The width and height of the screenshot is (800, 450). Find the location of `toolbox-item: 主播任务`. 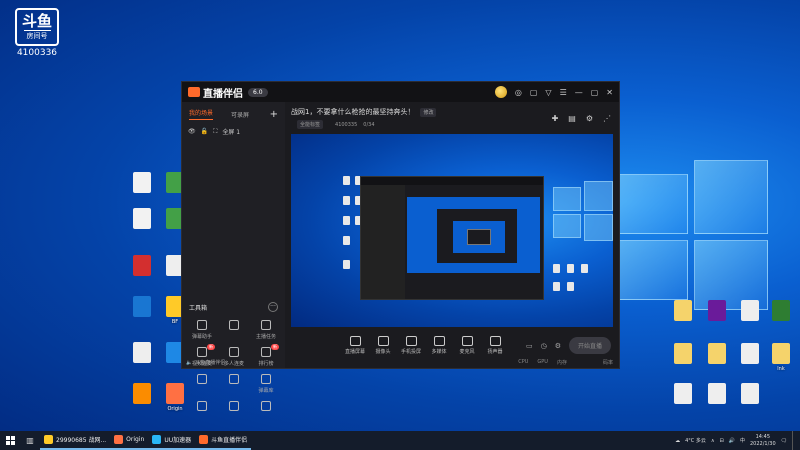

toolbox-item: 主播任务 is located at coordinates (266, 330).